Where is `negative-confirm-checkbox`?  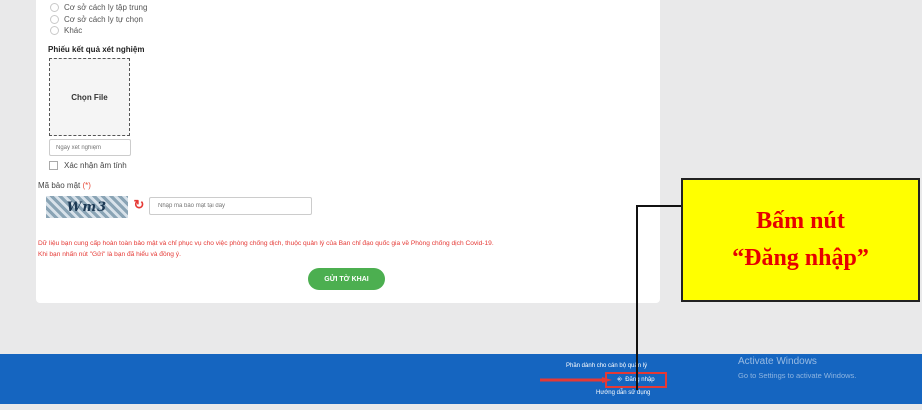 negative-confirm-checkbox is located at coordinates (53, 165).